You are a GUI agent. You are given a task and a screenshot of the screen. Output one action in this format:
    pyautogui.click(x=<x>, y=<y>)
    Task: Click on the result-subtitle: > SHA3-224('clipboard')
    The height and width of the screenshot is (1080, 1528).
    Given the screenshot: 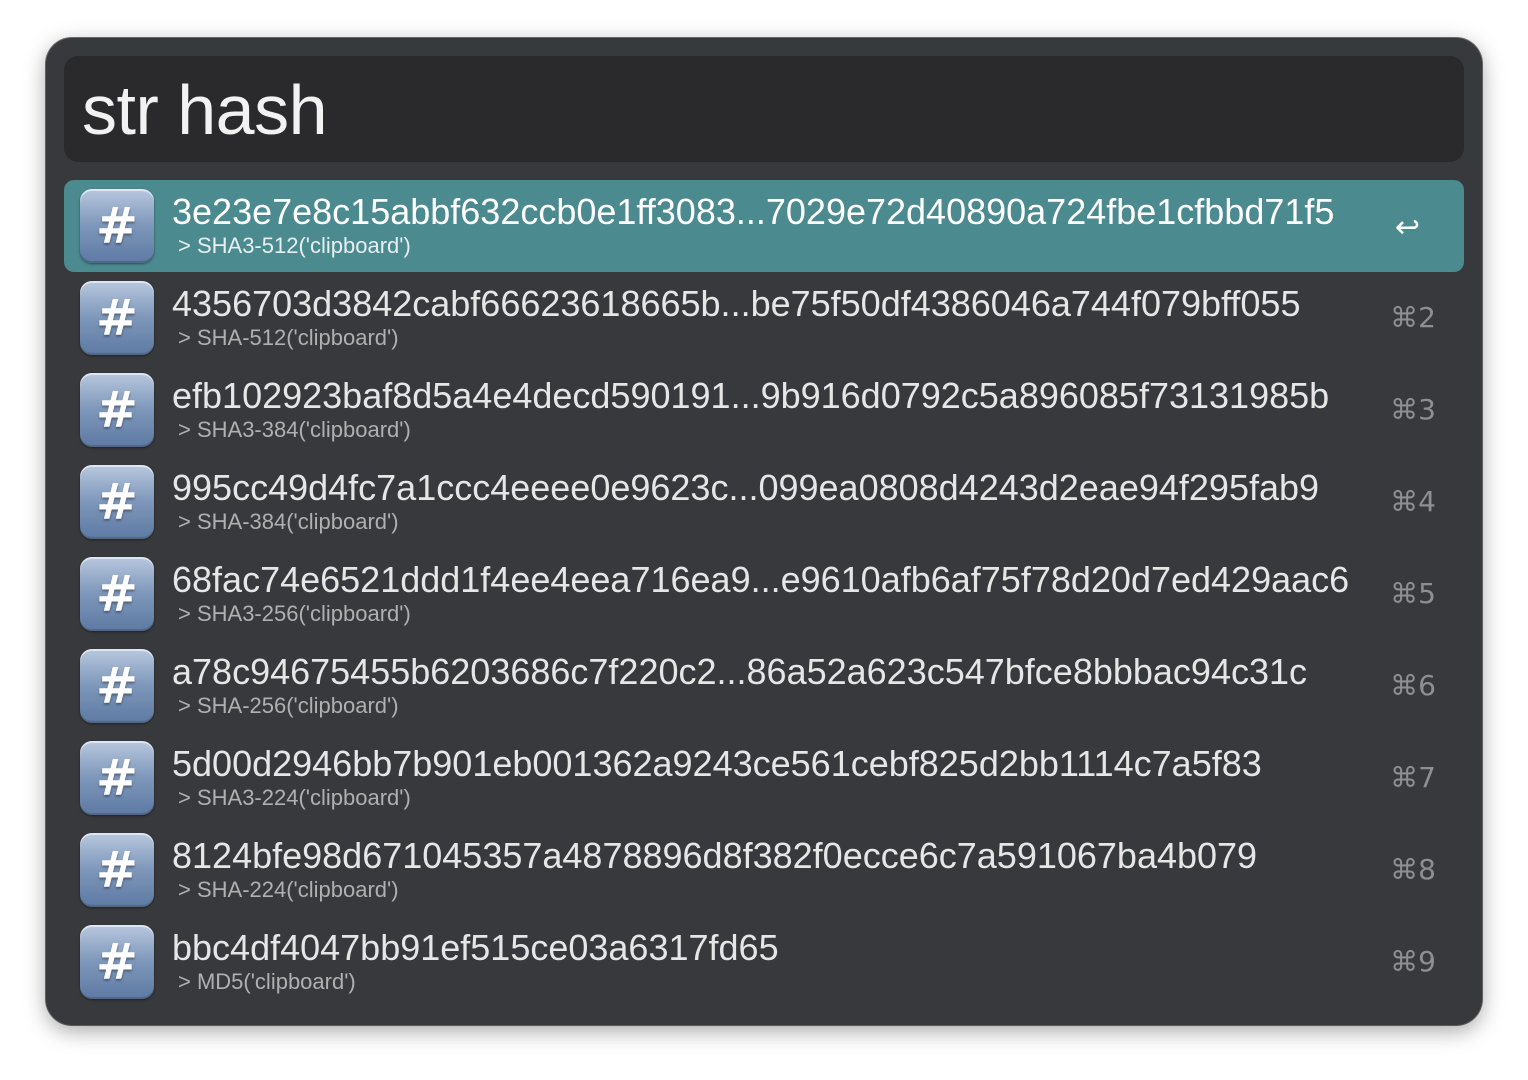 What is the action you would take?
    pyautogui.click(x=294, y=797)
    